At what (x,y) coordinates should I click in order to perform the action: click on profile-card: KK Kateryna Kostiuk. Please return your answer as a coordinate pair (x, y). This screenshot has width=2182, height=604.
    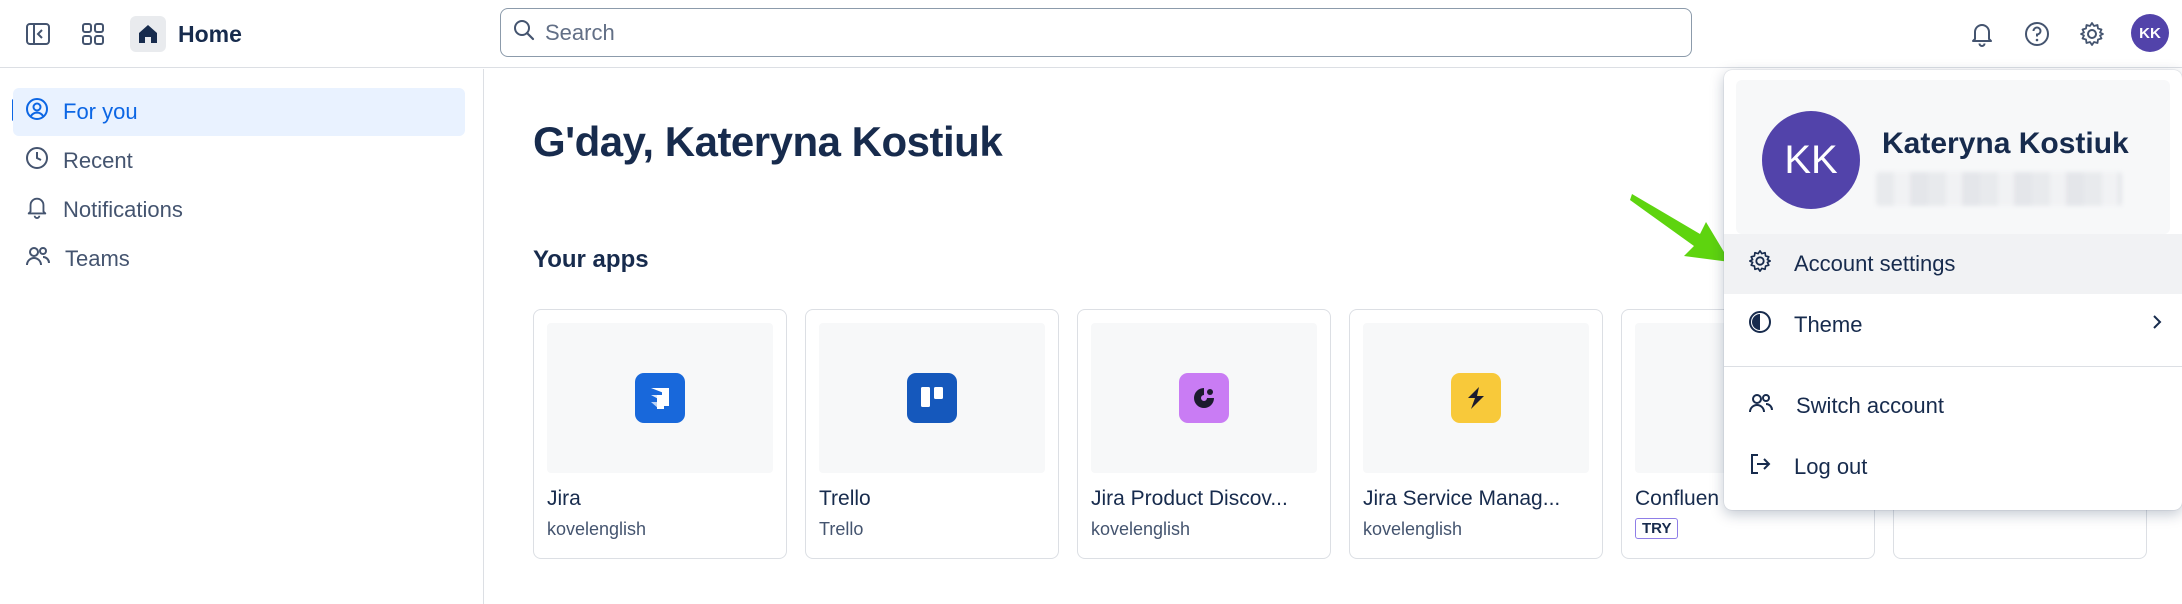
    Looking at the image, I should click on (1953, 157).